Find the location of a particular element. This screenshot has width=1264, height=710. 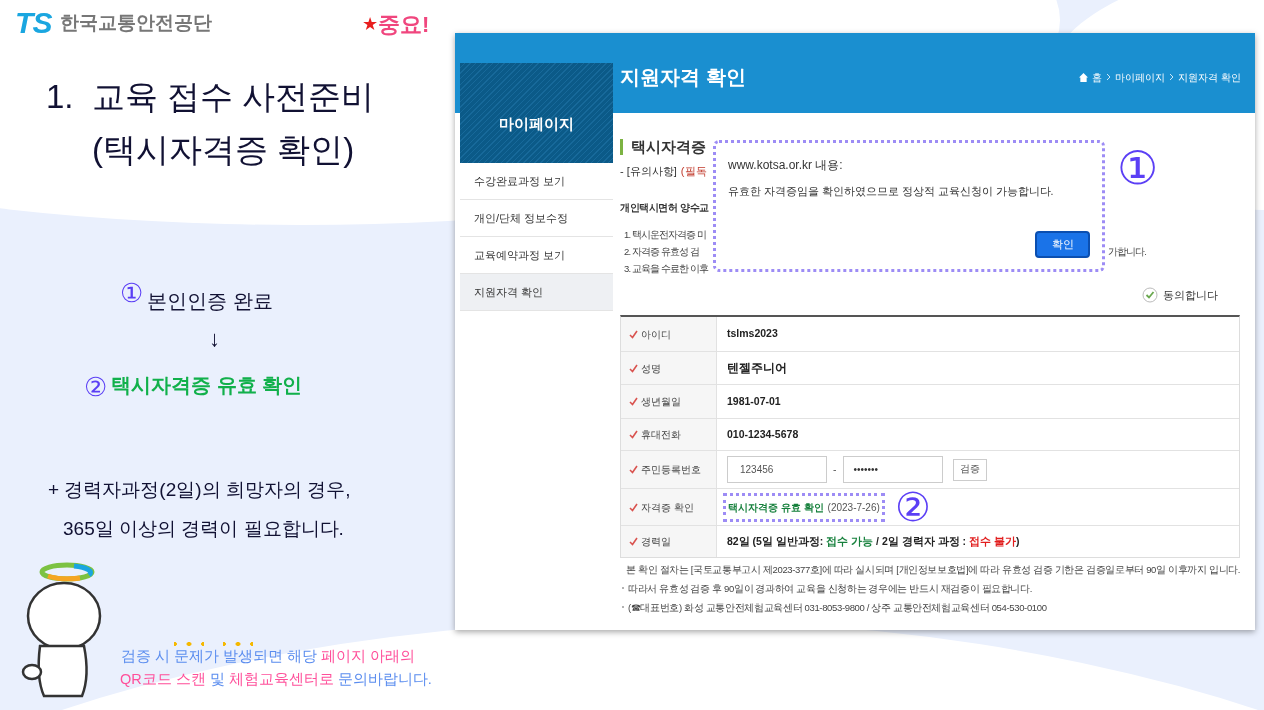

note-text: 본 확인 절차는 [국토교통부고시 제2023-377호]에 따라 실시되며 [개인정보보호법]에 따라 유효성 검증 기한은 검증일로부터 90일 이후까지 입니다. is located at coordinates (933, 569).